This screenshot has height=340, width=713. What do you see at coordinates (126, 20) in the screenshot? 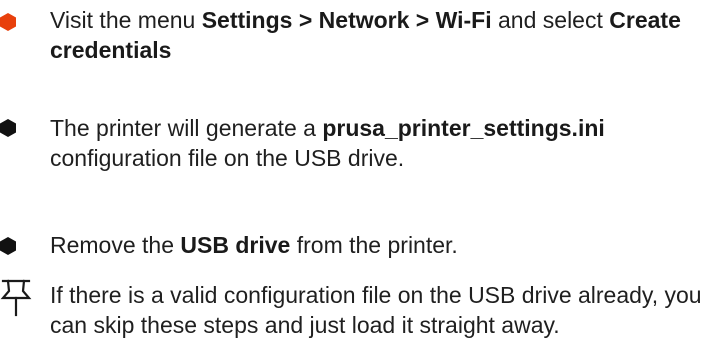
I see `text-run: Visit the menu` at bounding box center [126, 20].